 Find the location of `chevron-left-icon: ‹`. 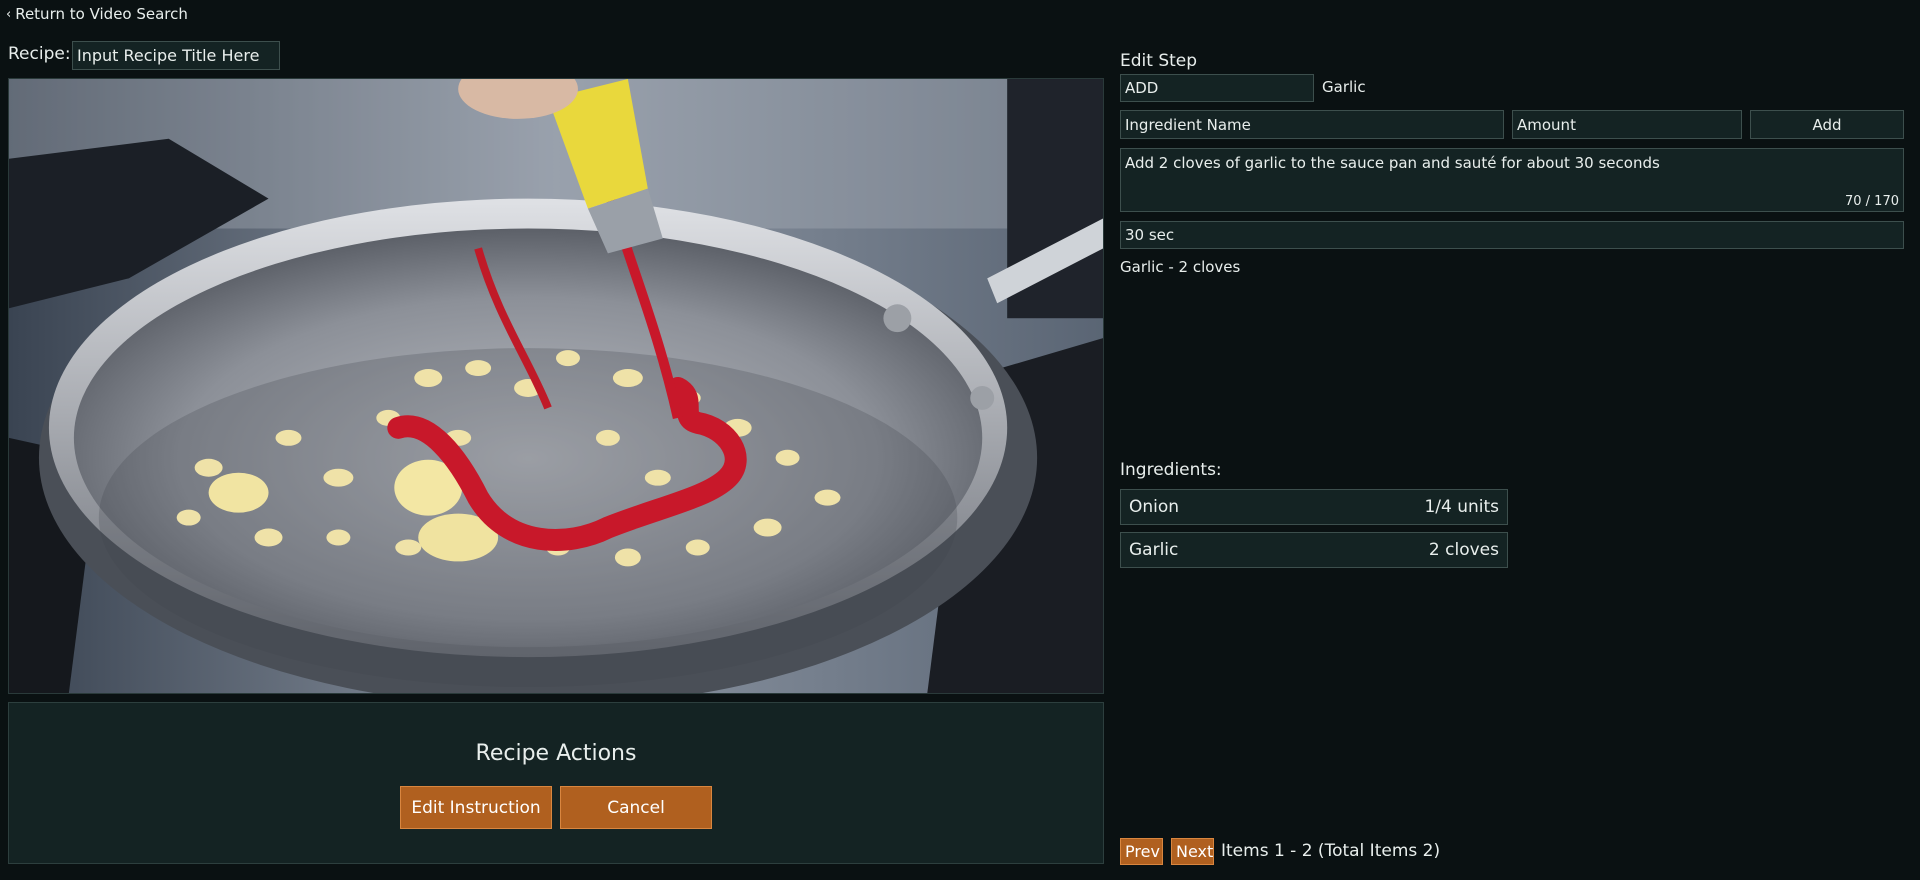

chevron-left-icon: ‹ is located at coordinates (9, 14).